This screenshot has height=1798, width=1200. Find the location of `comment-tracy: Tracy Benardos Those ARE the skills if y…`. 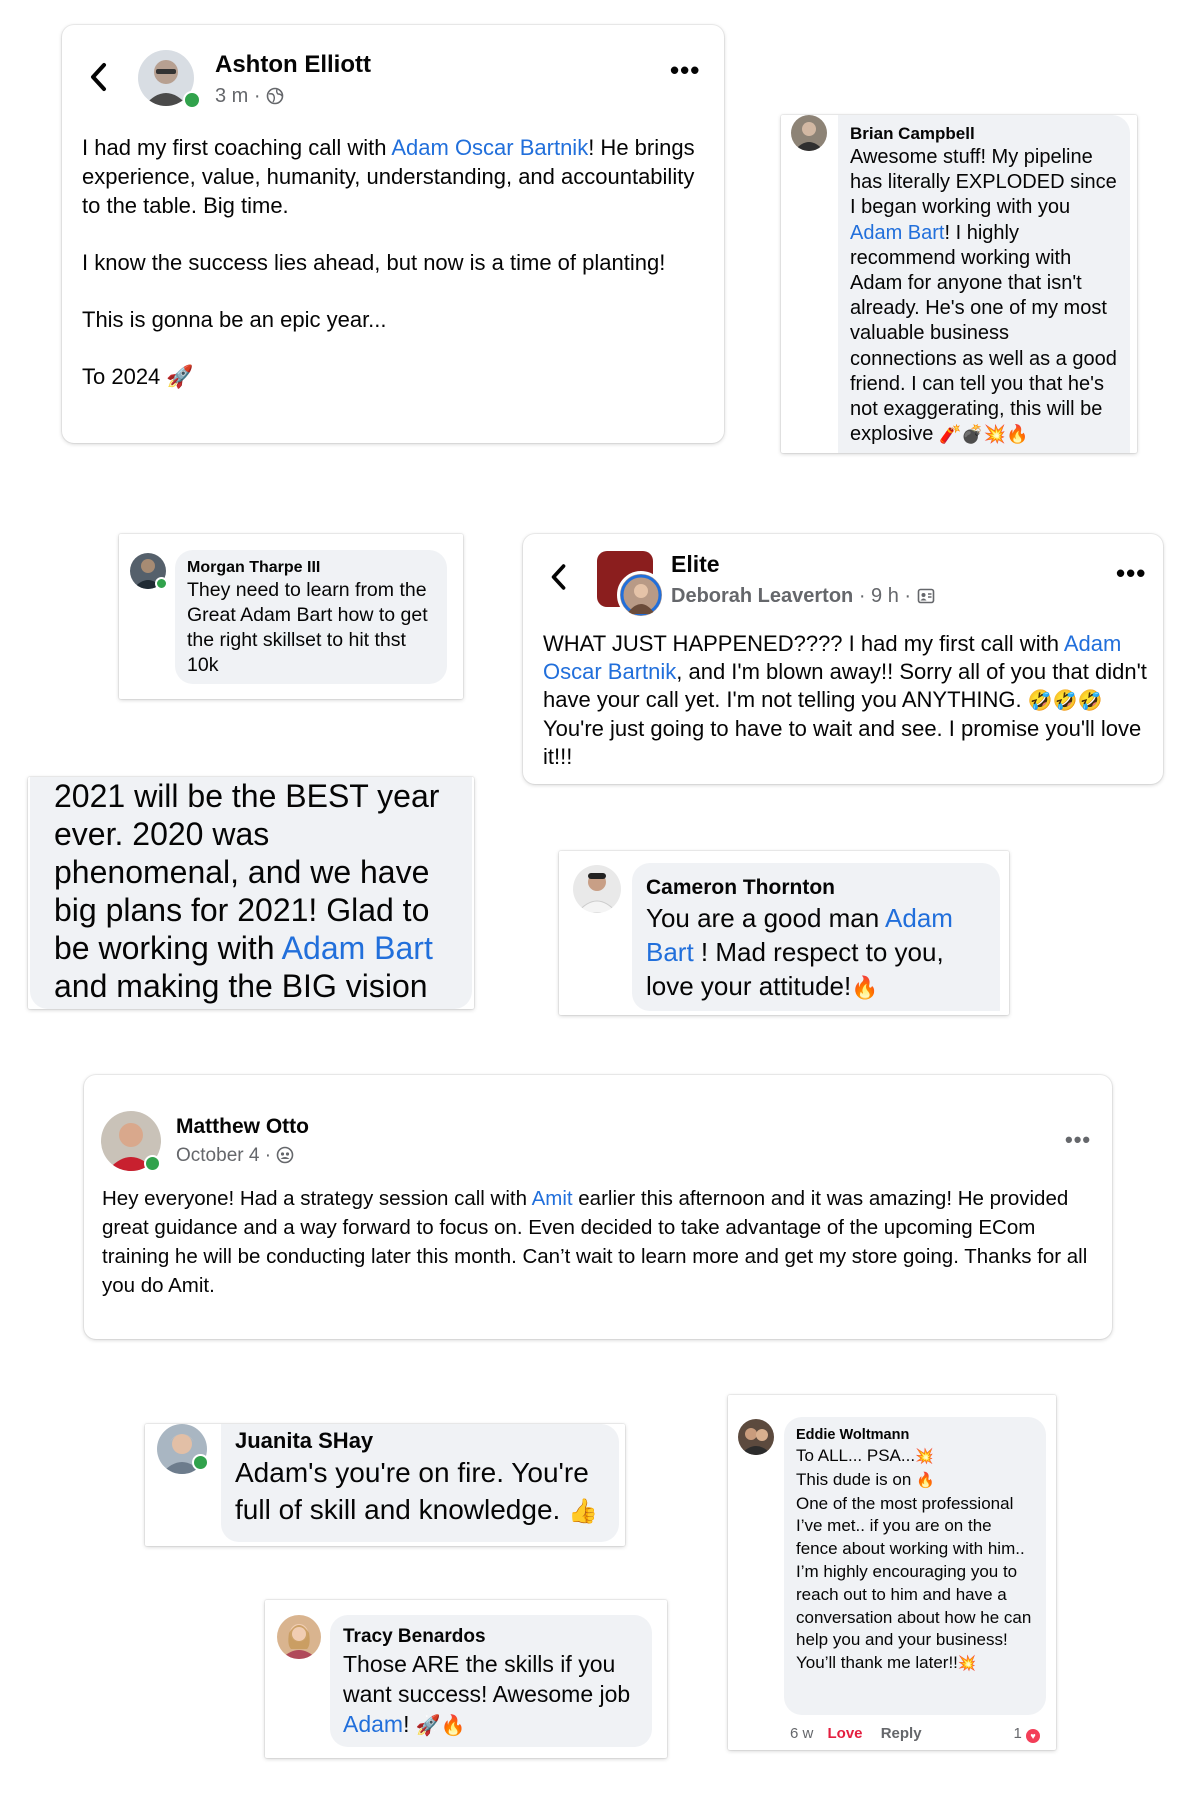

comment-tracy: Tracy Benardos Those ARE the skills if y… is located at coordinates (466, 1679).